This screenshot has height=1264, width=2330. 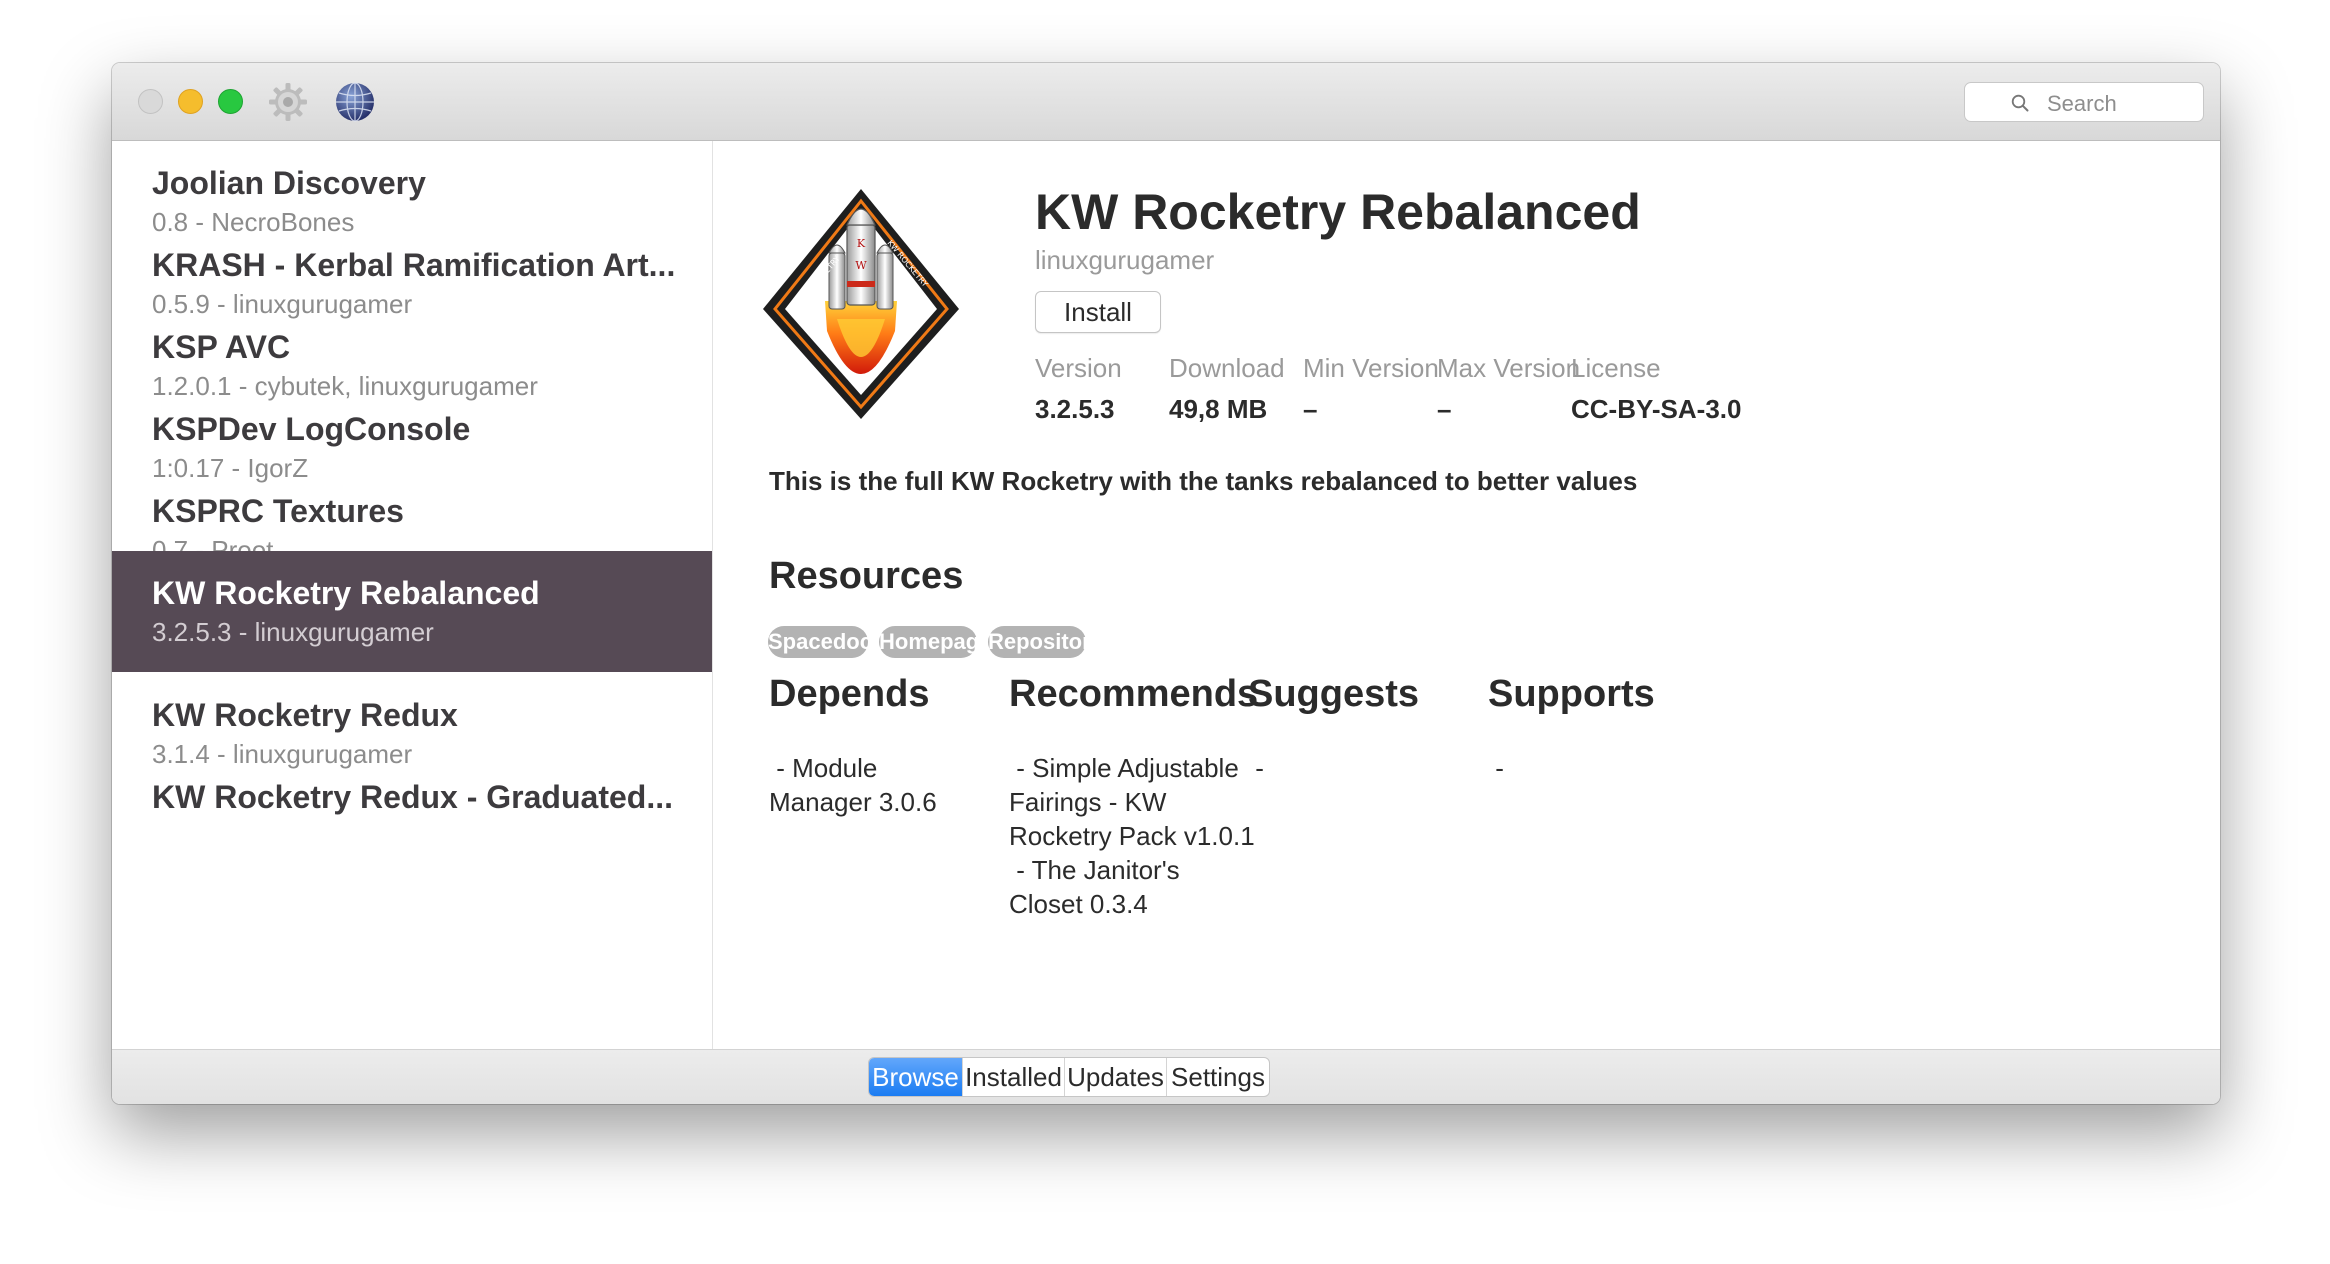 I want to click on mod-author: linuxgurugamer, so click(x=1125, y=260).